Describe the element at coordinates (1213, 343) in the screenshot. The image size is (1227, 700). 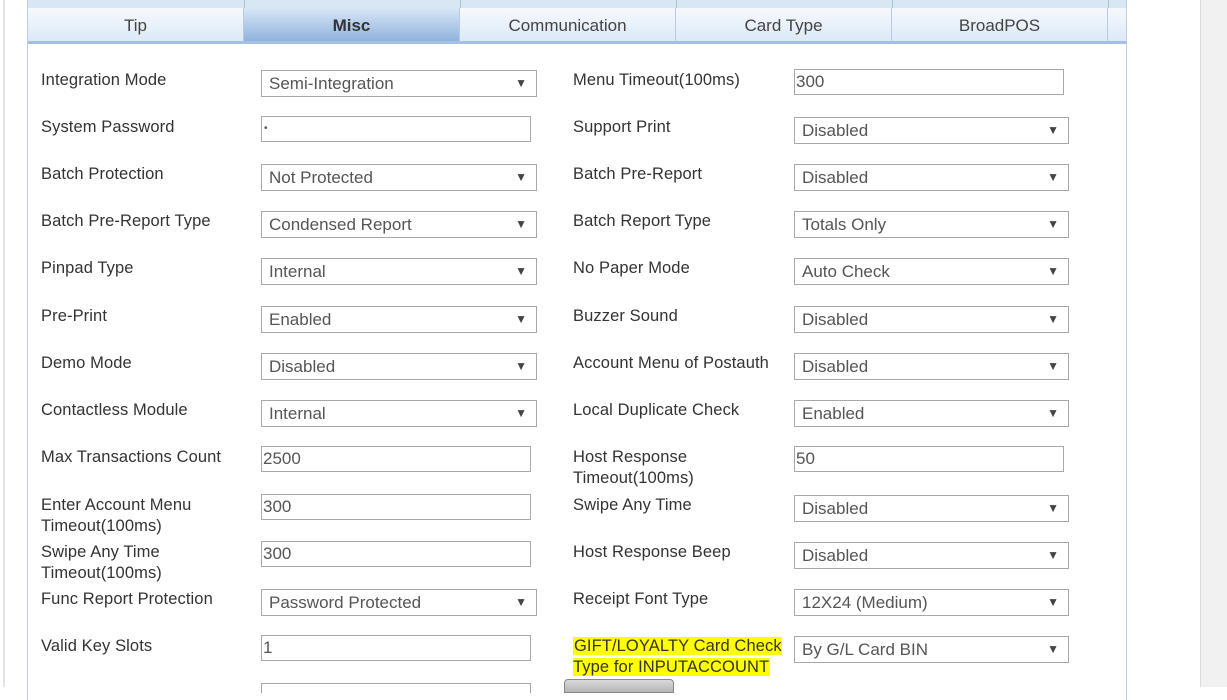
I see `scrollbar-gutter` at that location.